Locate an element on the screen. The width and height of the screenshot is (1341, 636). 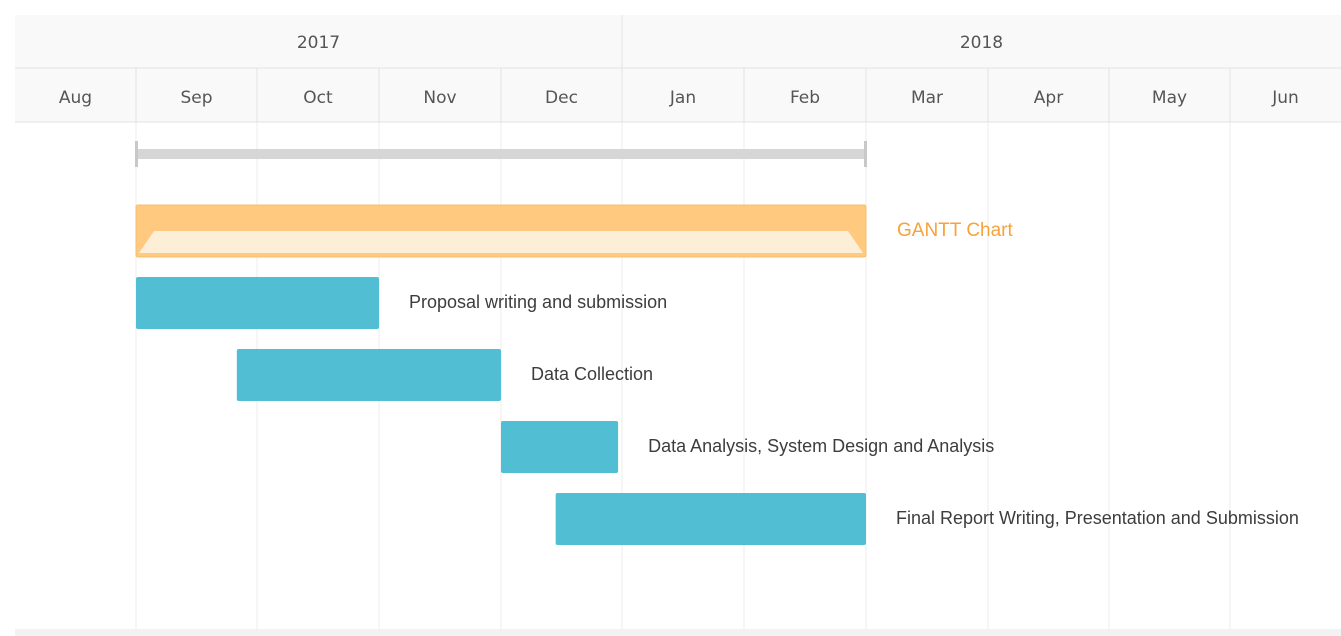
year-label: 2017 is located at coordinates (318, 43).